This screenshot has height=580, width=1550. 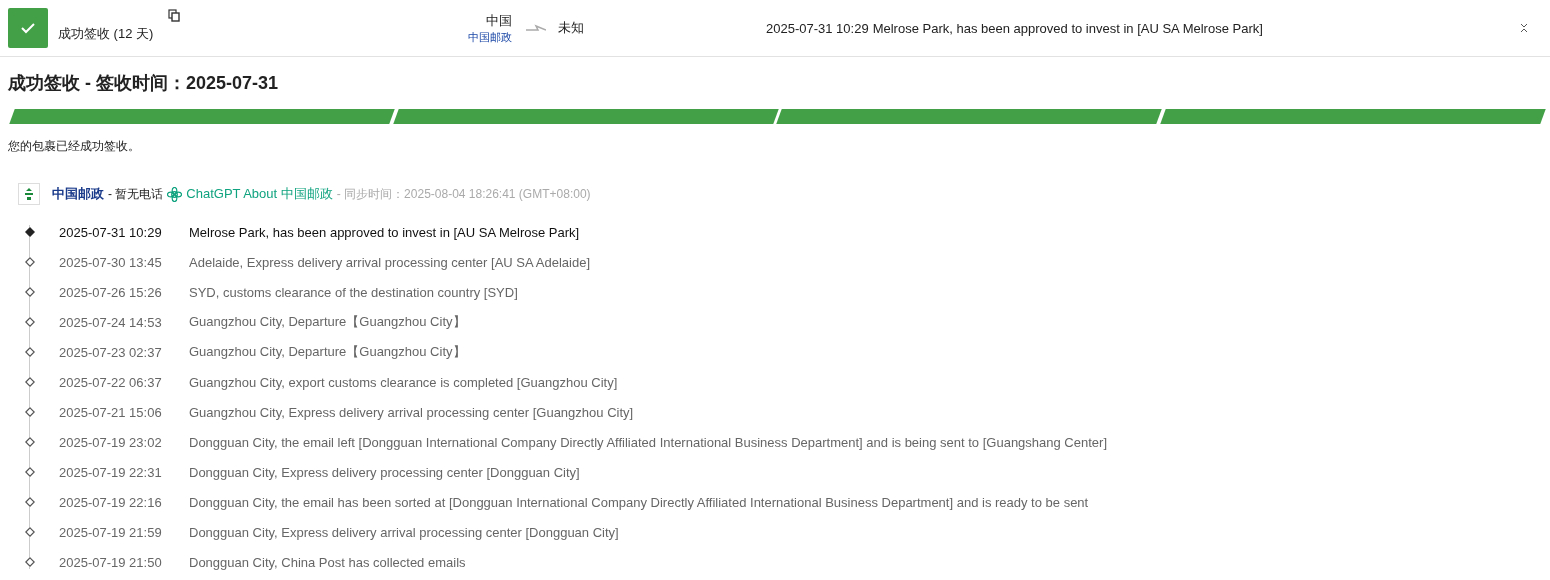 I want to click on copy-icon, so click(x=174, y=15).